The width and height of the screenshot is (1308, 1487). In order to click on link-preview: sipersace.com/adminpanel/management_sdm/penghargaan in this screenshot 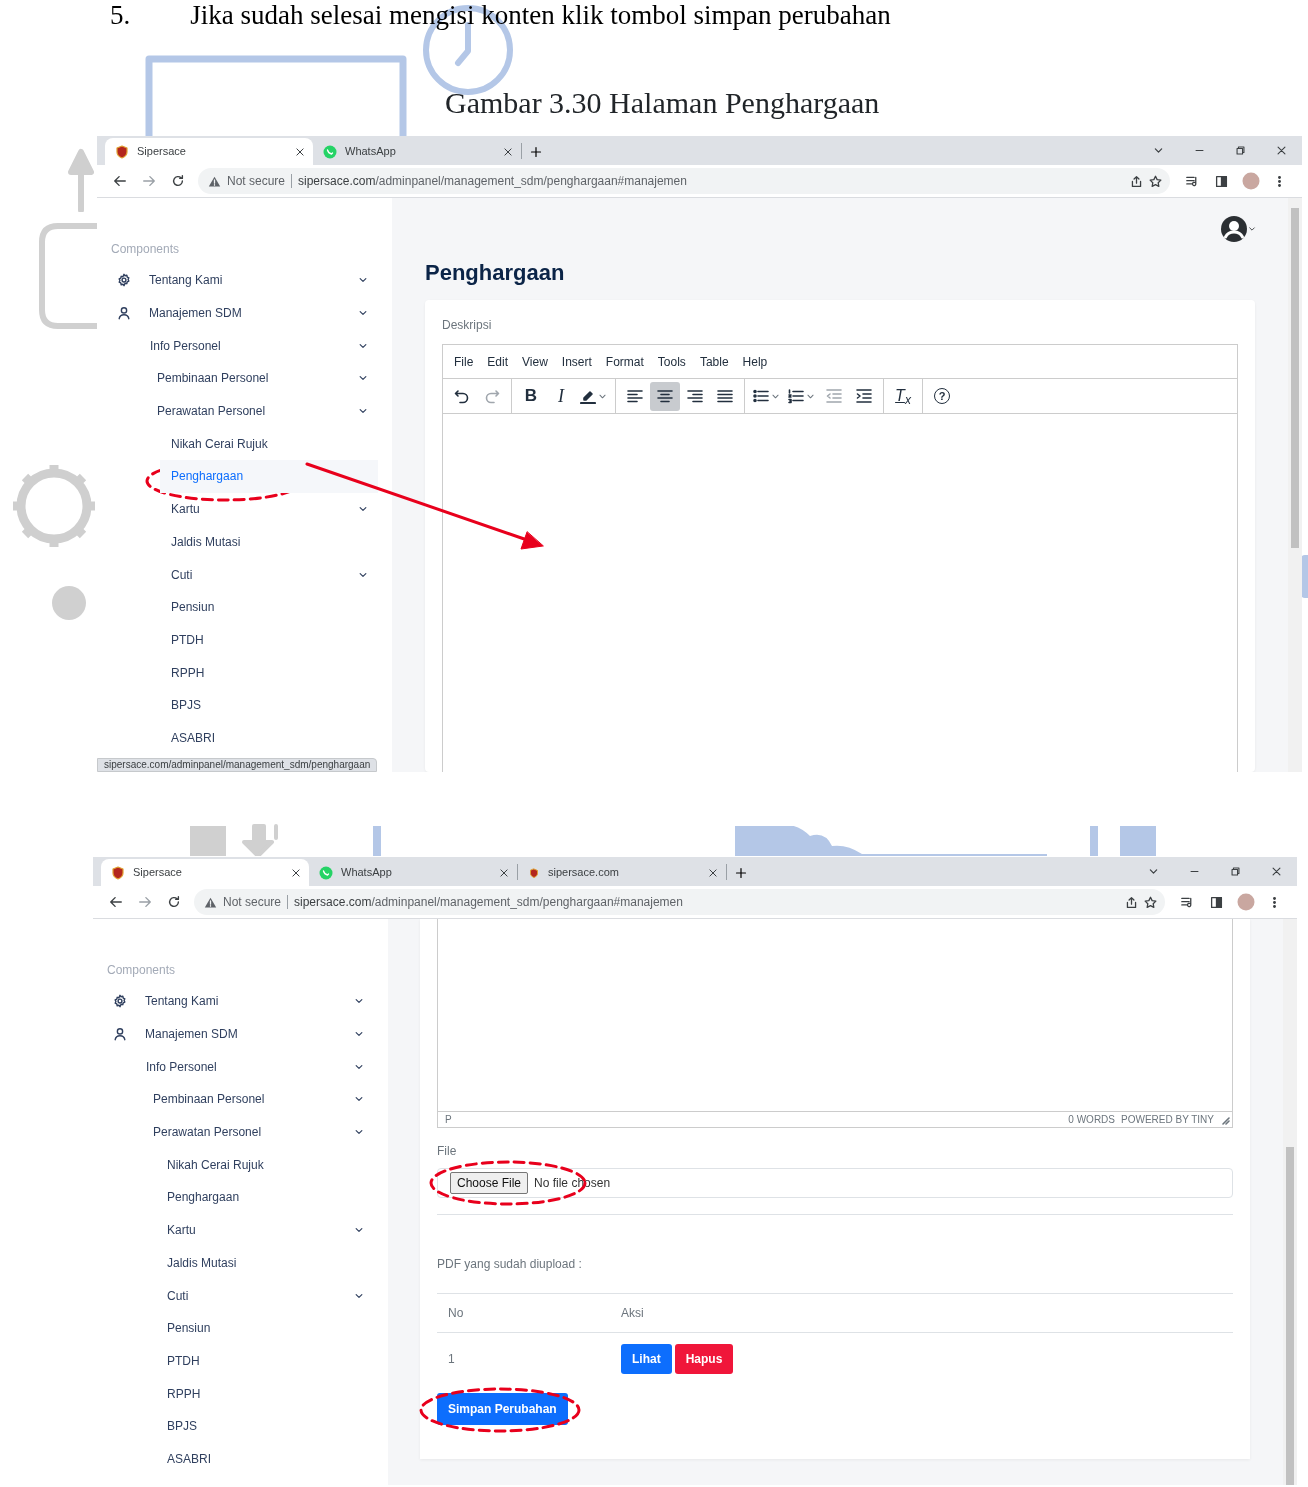, I will do `click(237, 765)`.